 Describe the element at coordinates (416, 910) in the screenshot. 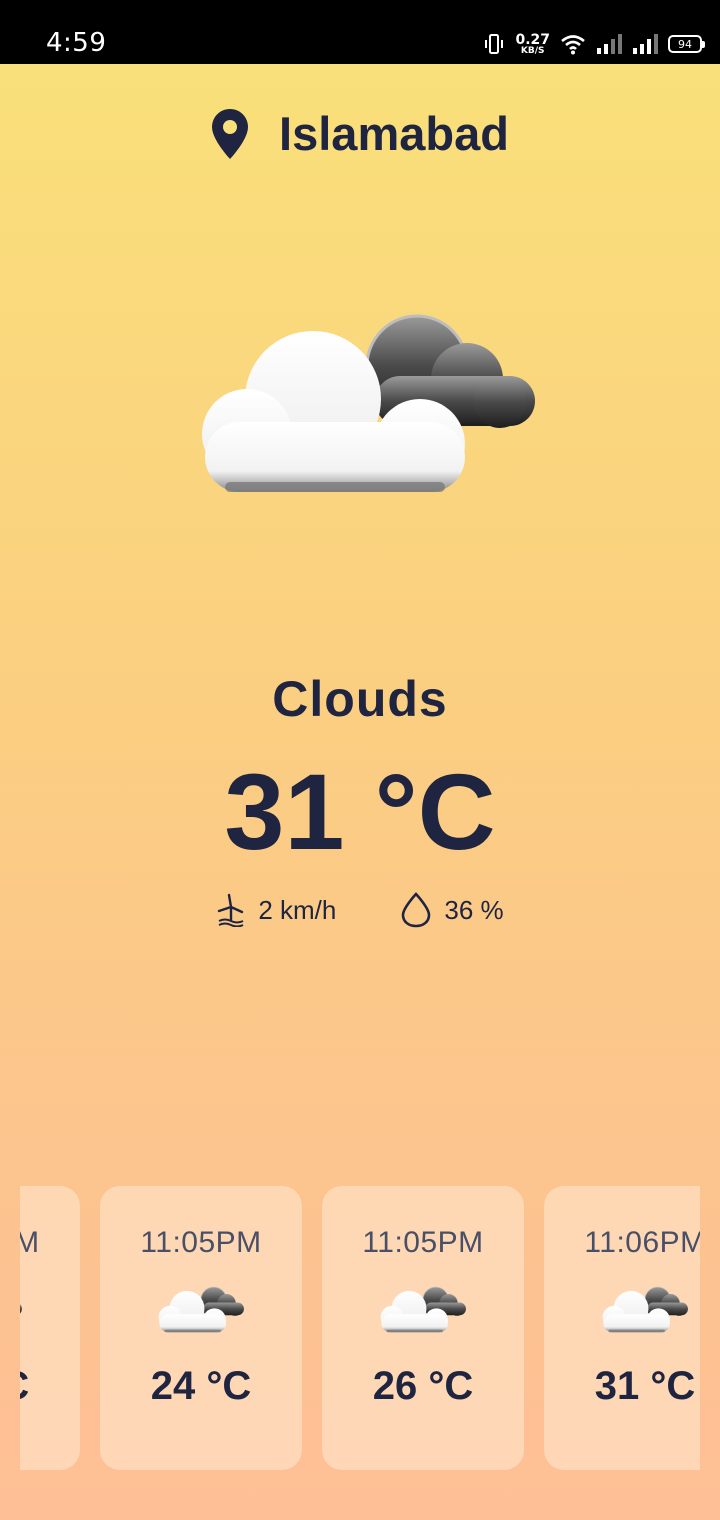

I see `water-drop-icon` at that location.